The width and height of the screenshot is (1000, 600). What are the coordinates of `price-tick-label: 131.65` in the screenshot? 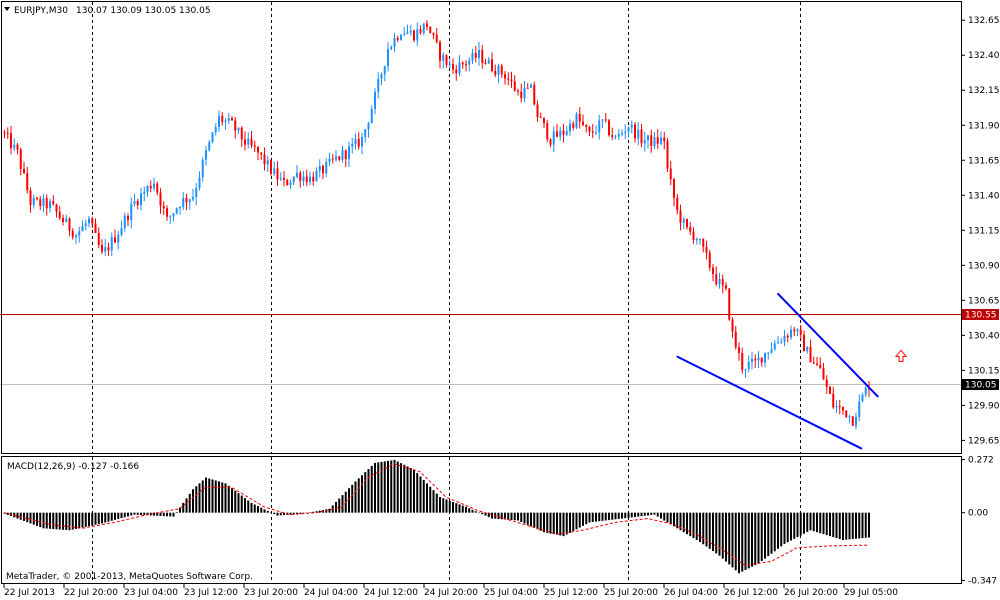 It's located at (984, 161).